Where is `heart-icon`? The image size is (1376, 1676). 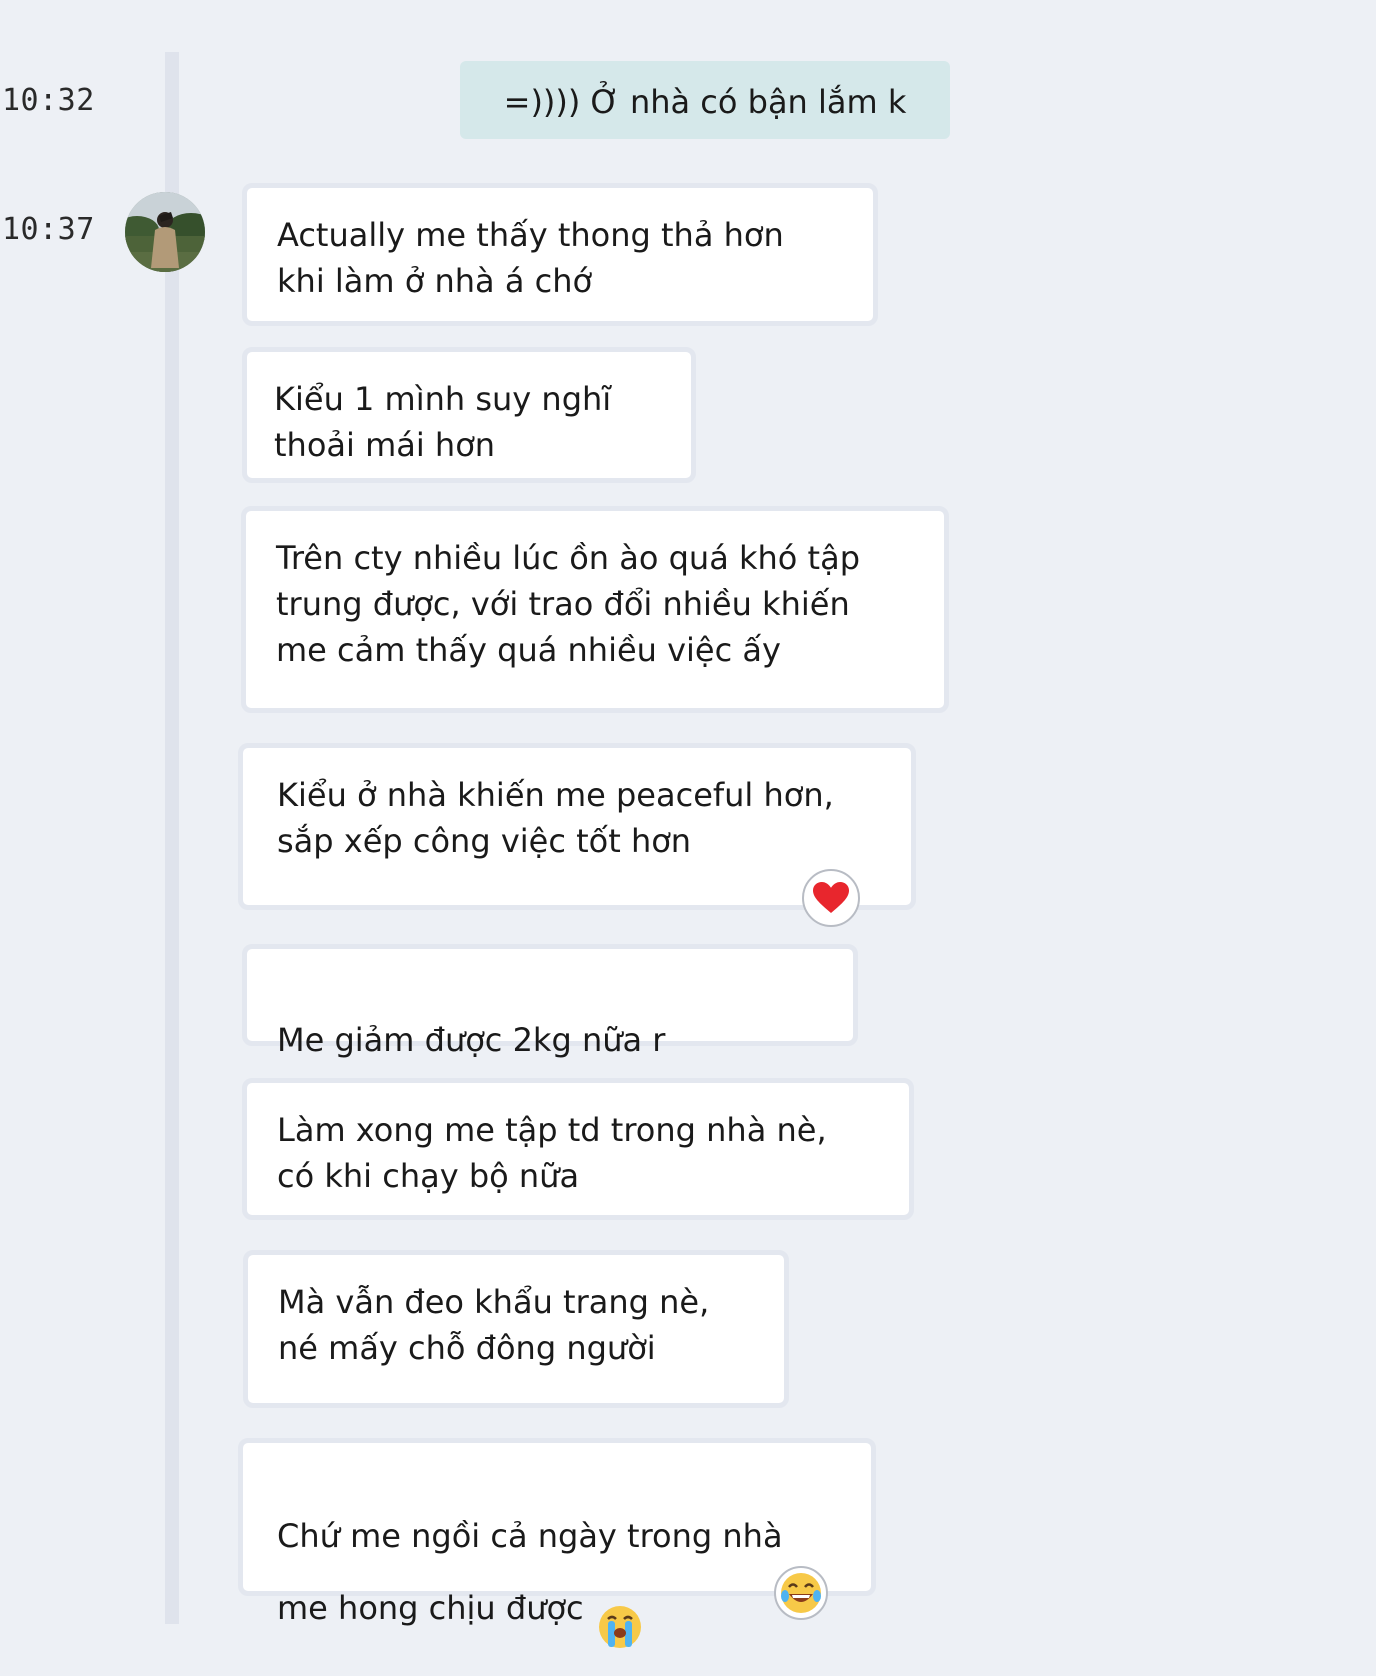 heart-icon is located at coordinates (831, 897).